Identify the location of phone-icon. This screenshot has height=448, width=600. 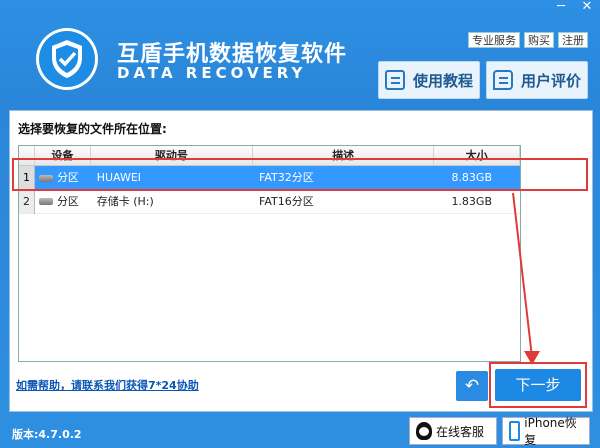
(515, 431).